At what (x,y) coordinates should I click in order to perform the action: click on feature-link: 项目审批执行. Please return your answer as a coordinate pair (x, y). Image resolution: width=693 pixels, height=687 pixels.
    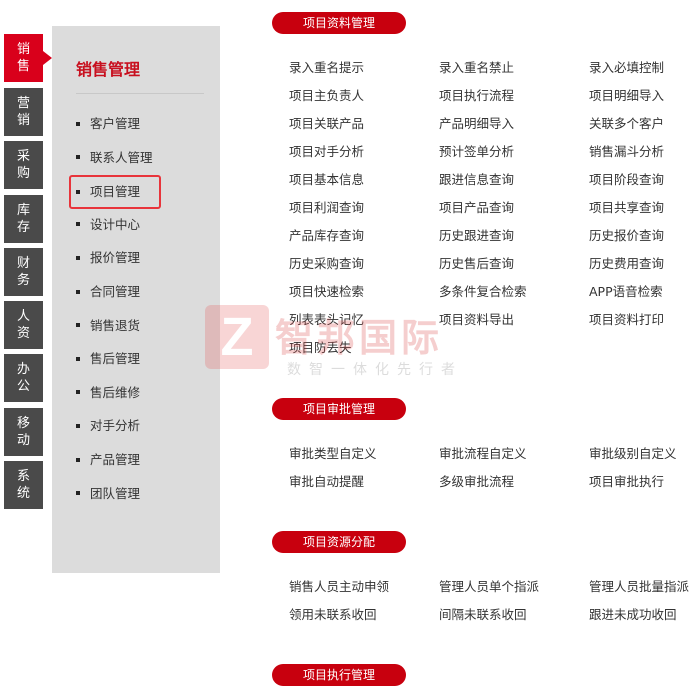
    Looking at the image, I should click on (626, 480).